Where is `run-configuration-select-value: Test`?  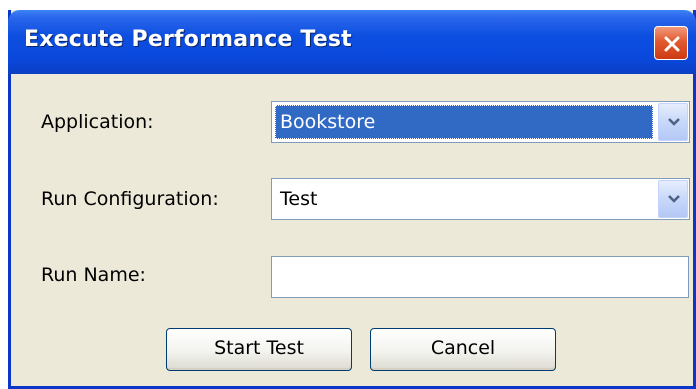
run-configuration-select-value: Test is located at coordinates (299, 199).